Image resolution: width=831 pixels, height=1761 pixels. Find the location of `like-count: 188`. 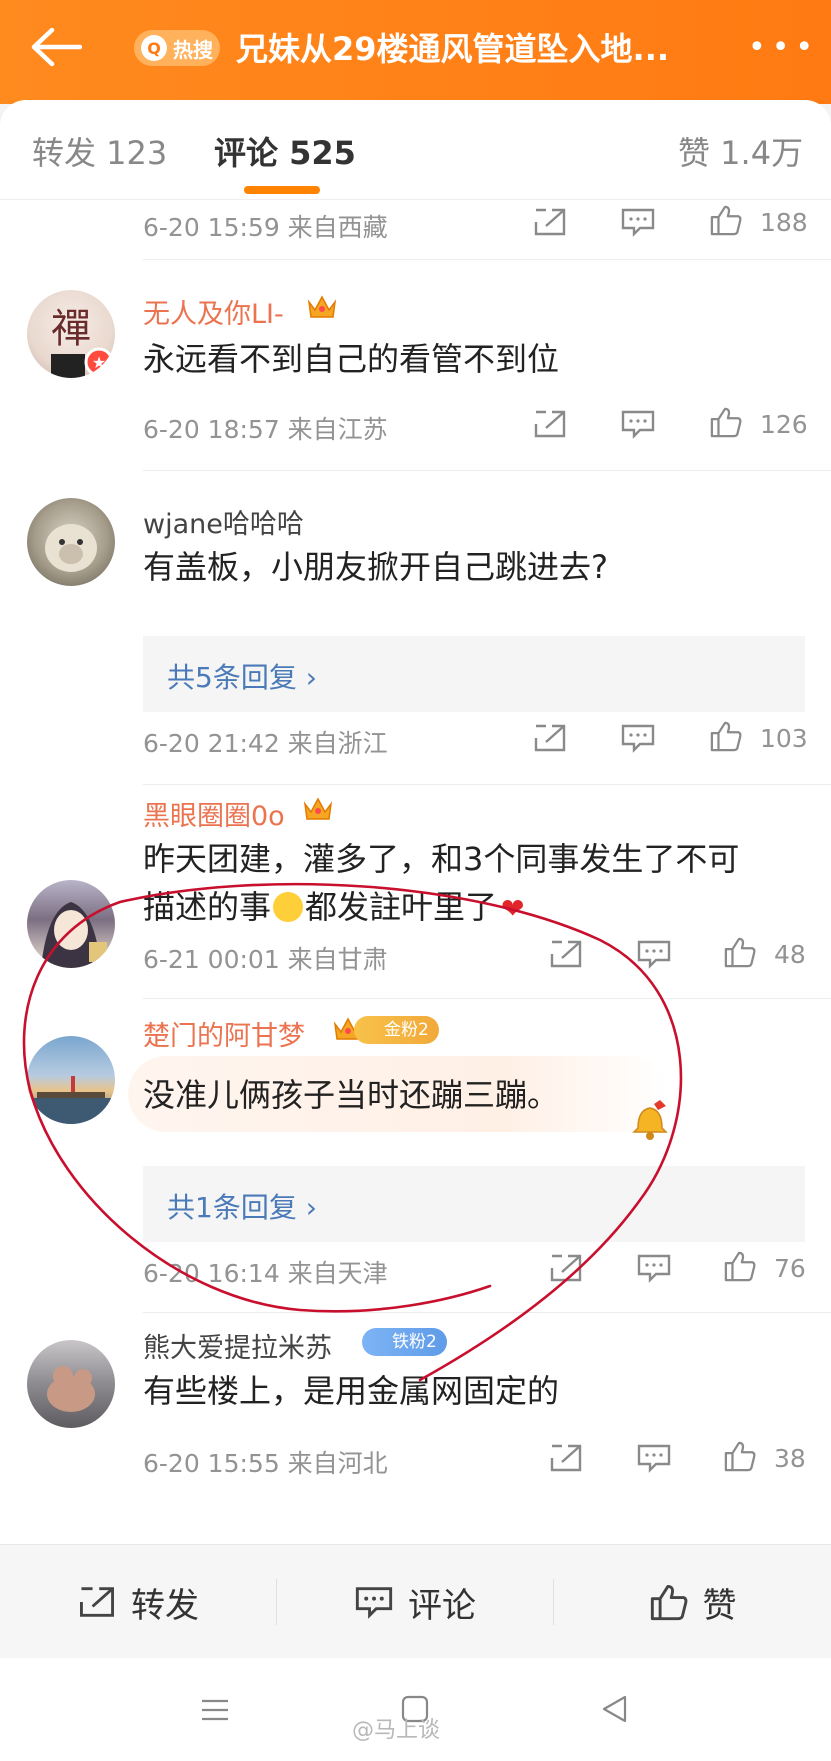

like-count: 188 is located at coordinates (784, 222).